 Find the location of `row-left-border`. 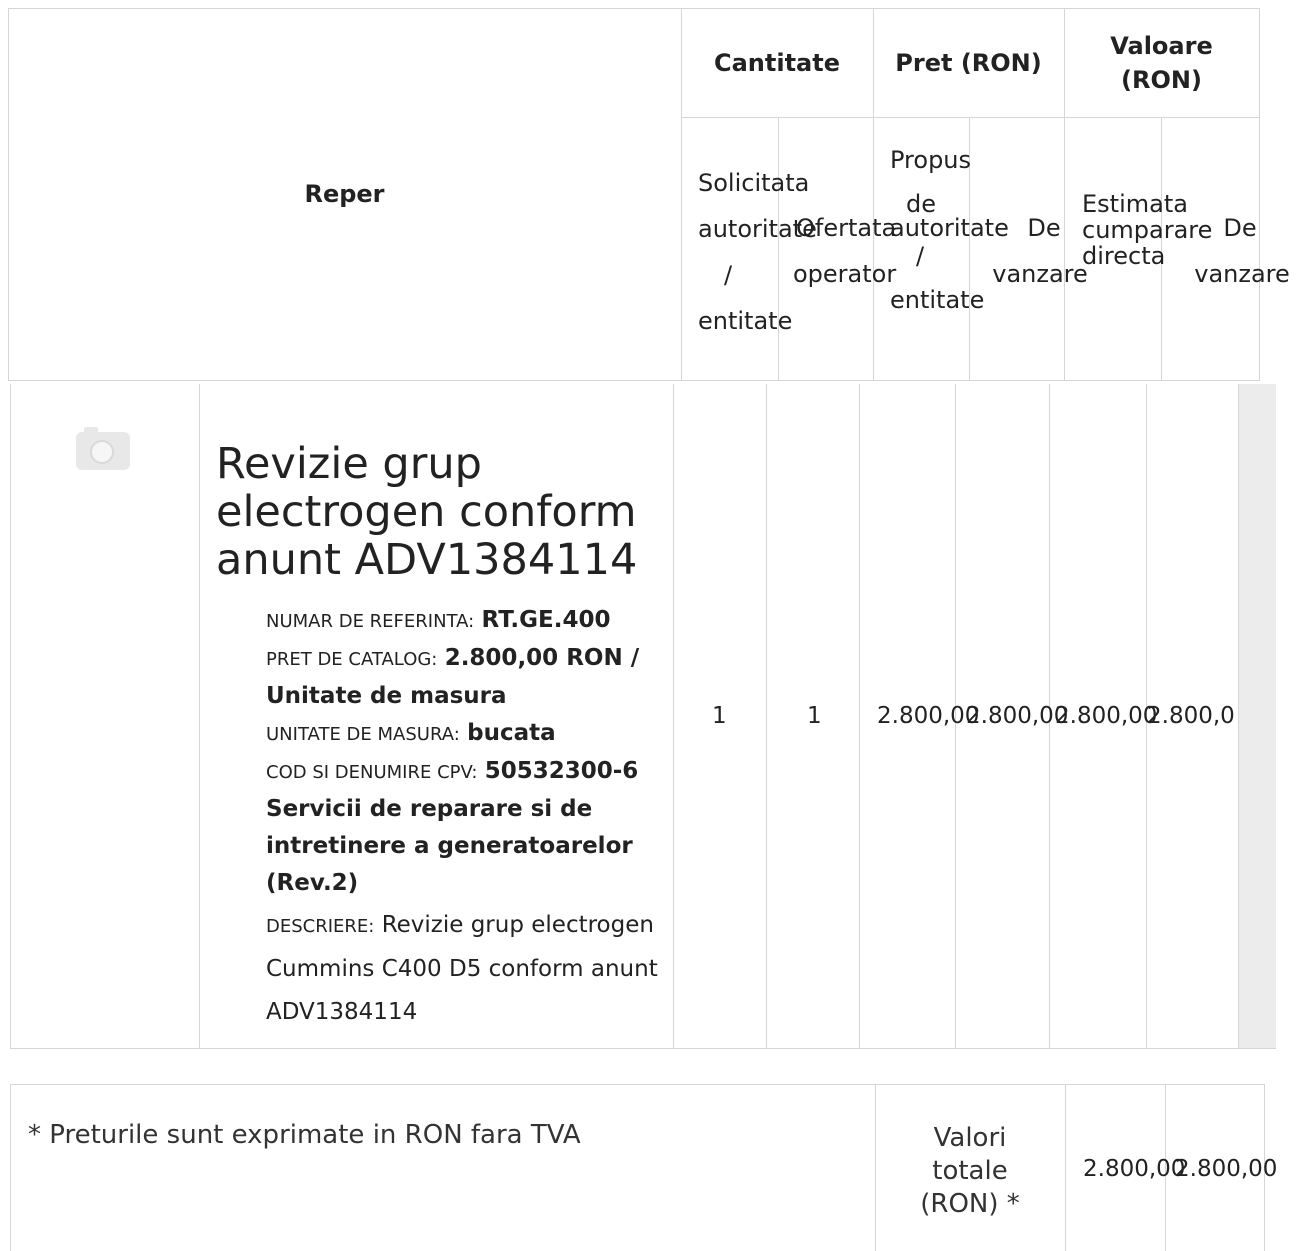

row-left-border is located at coordinates (10, 716).